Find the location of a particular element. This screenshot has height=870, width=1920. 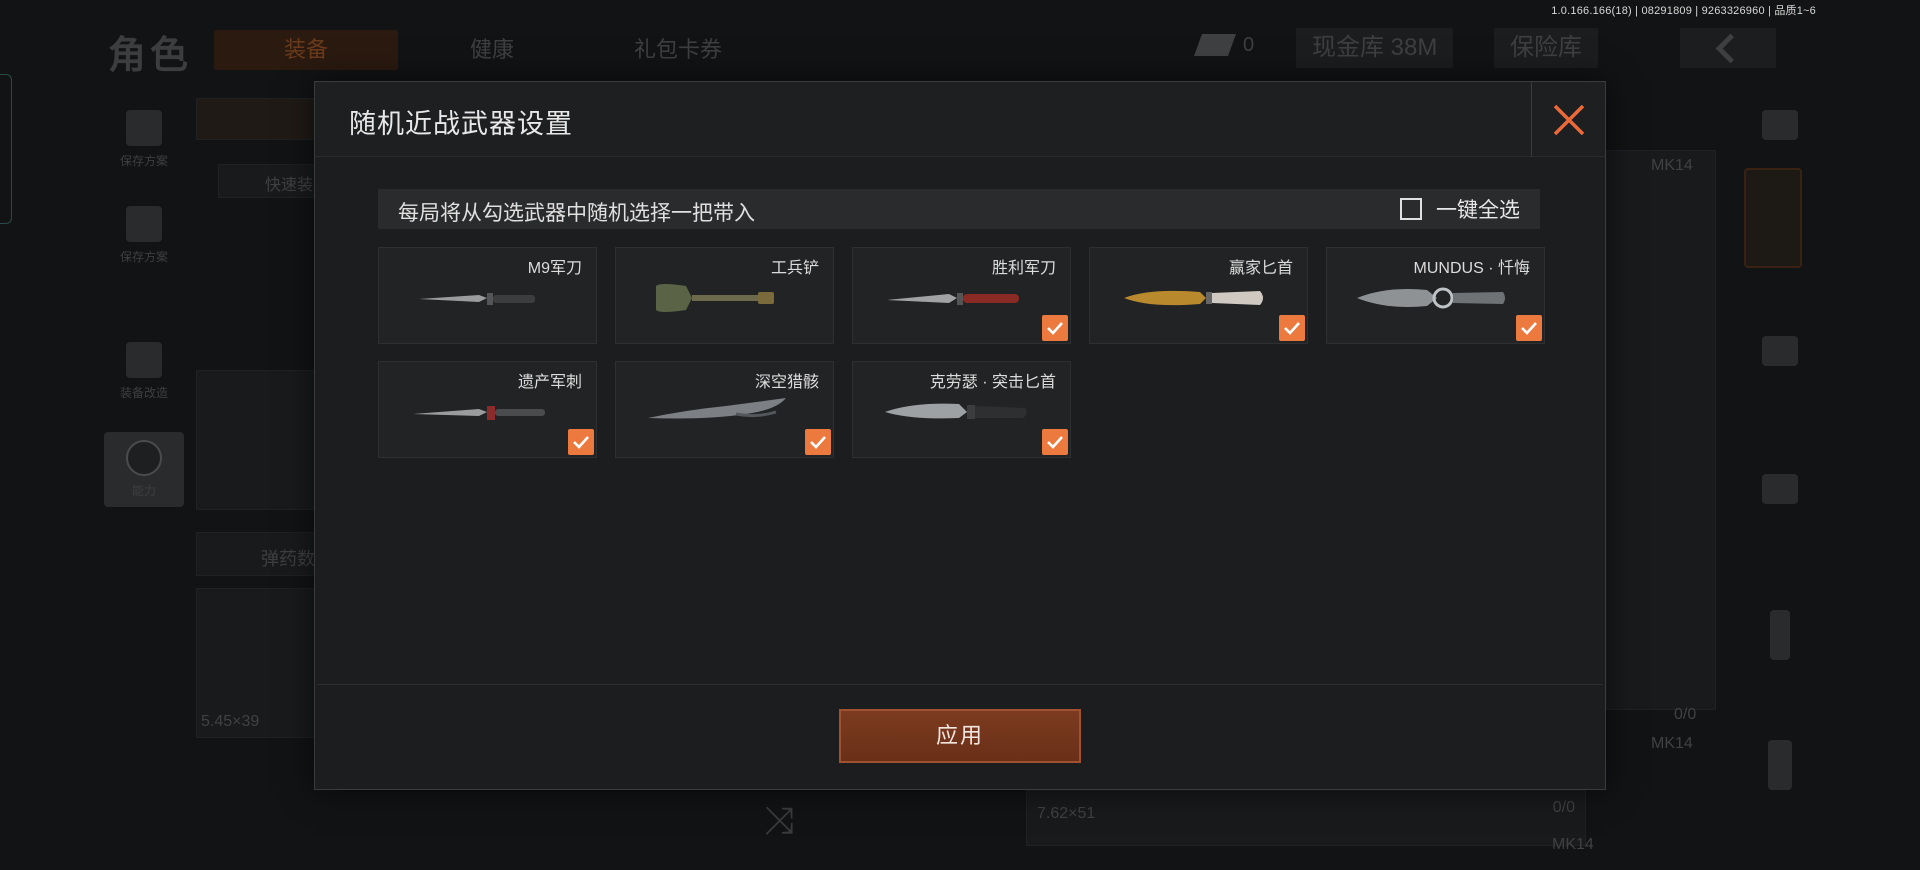

weapon-card-legacy-bayonet: 遗产军刺 is located at coordinates (487, 409).